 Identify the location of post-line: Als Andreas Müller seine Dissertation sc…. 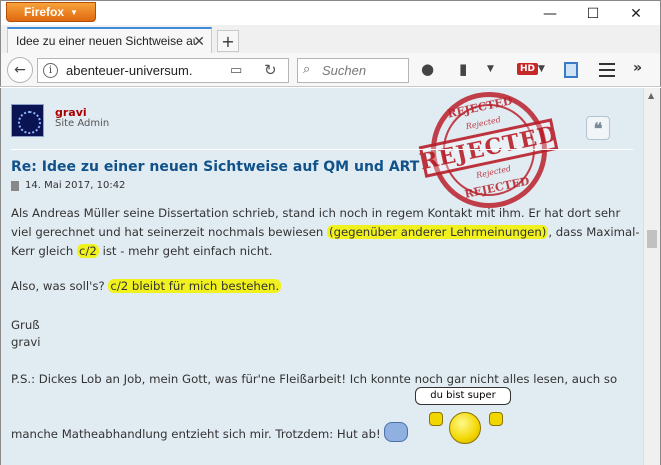
(316, 213).